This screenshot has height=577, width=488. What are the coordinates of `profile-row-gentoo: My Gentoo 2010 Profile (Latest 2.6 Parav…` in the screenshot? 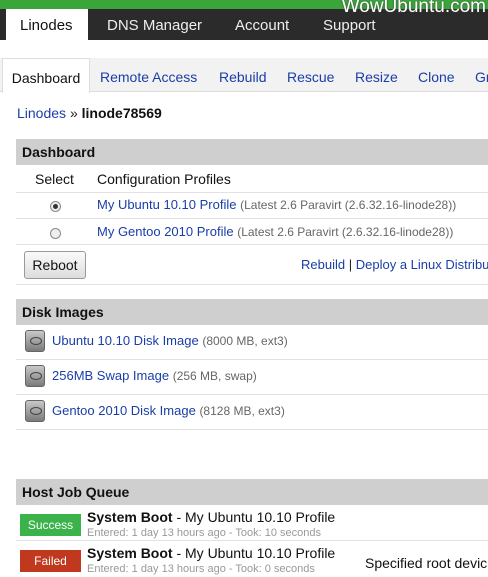 It's located at (275, 231).